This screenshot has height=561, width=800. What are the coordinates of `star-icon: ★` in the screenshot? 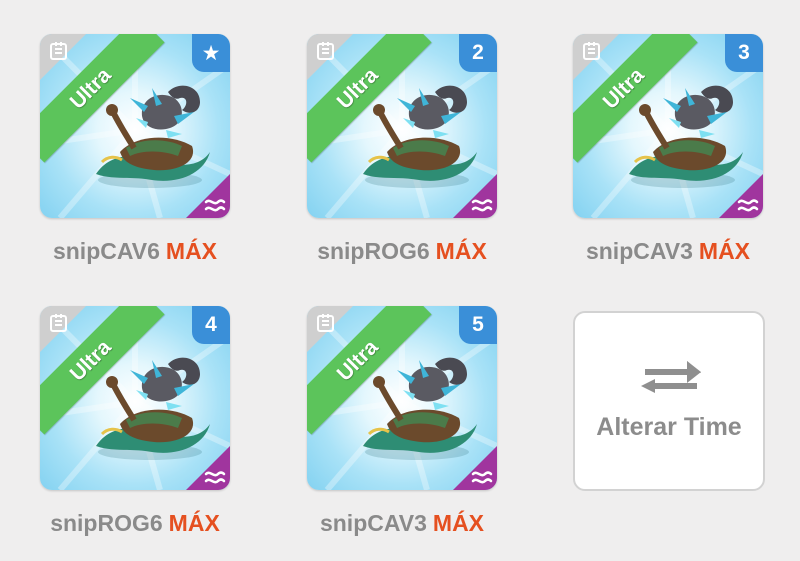 It's located at (211, 53).